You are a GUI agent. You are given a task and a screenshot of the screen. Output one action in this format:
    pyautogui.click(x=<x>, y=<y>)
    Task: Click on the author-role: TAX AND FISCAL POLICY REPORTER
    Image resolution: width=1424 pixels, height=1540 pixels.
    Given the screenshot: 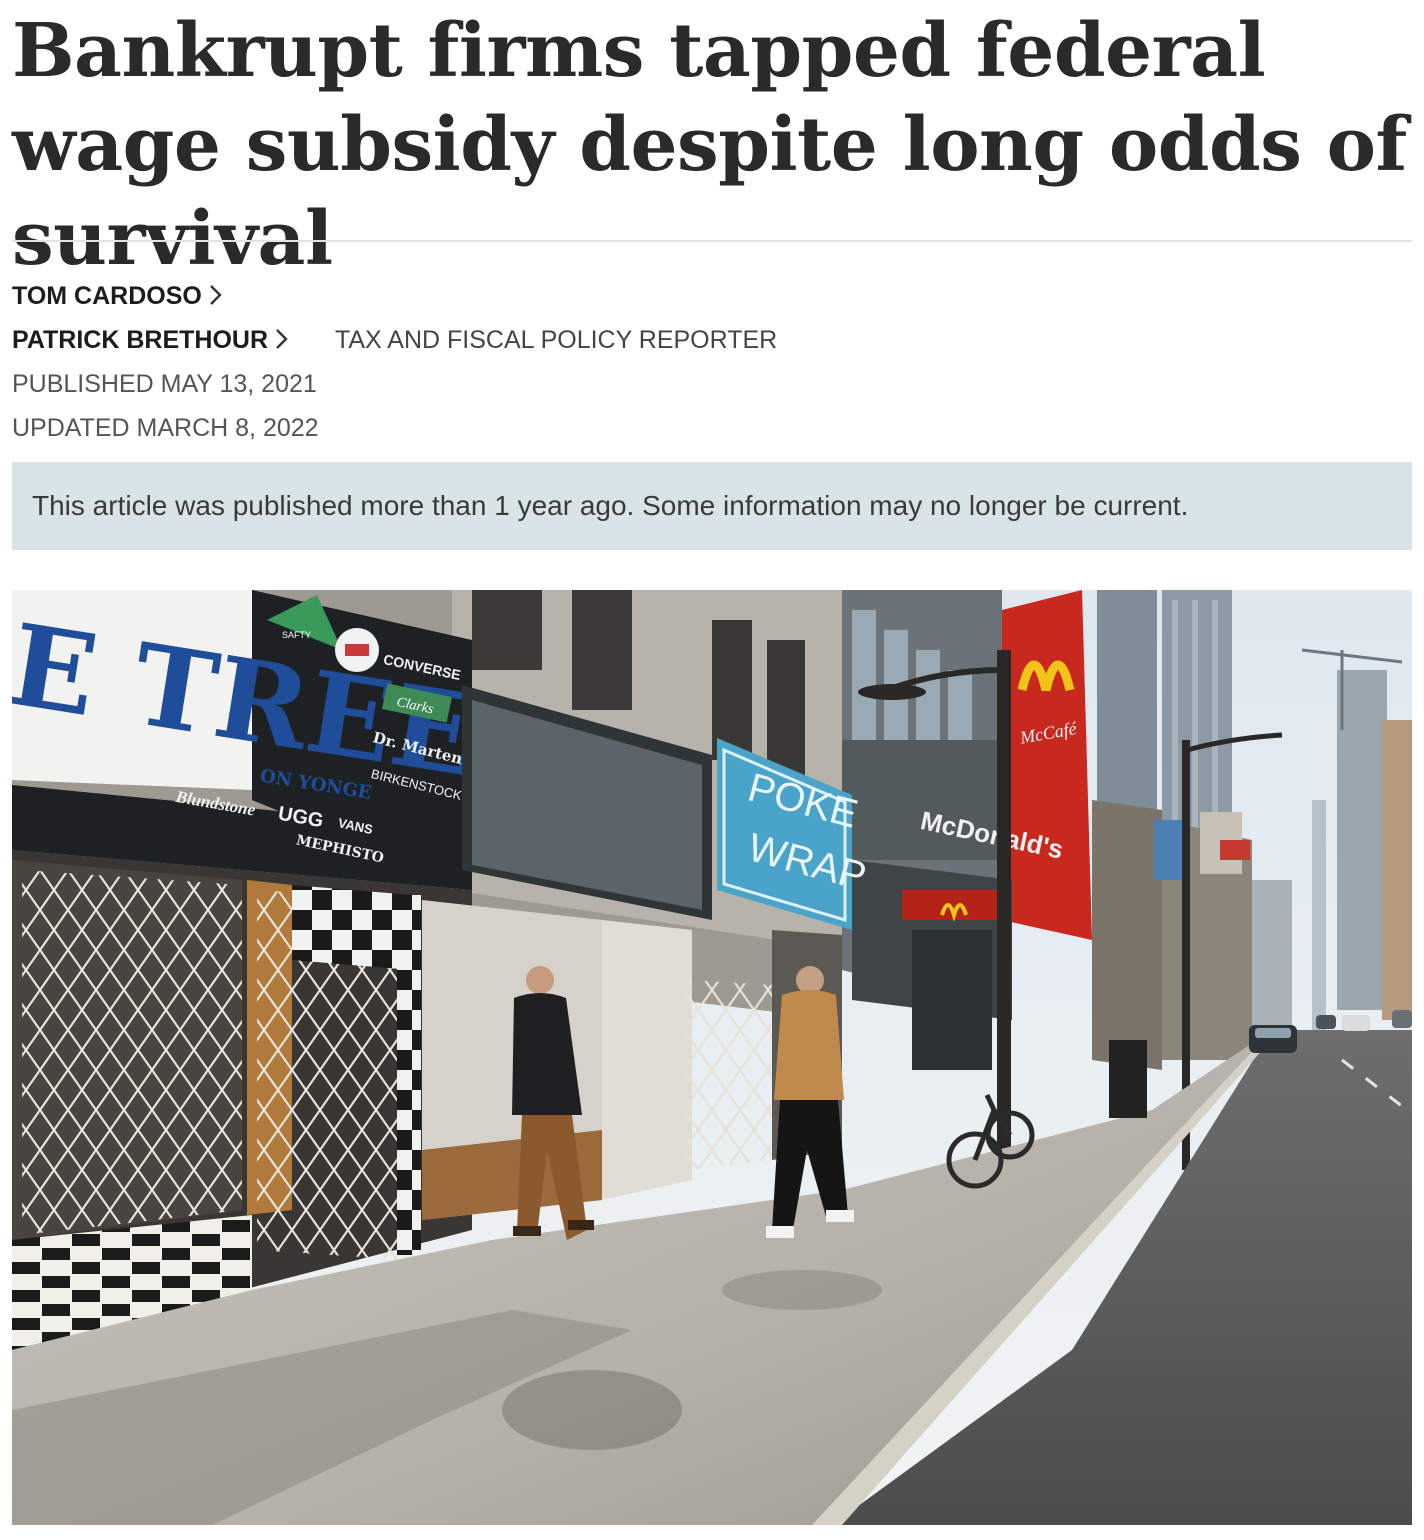 What is the action you would take?
    pyautogui.click(x=556, y=340)
    